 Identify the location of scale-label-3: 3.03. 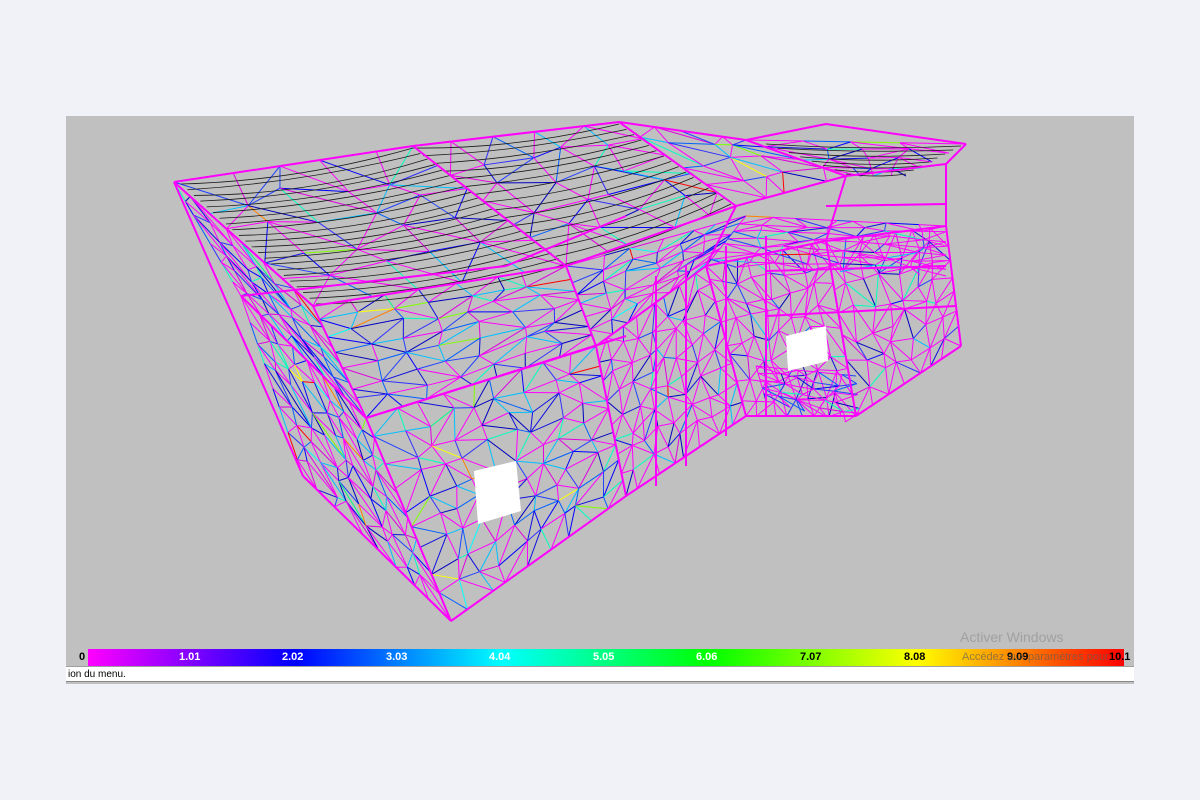
(397, 657).